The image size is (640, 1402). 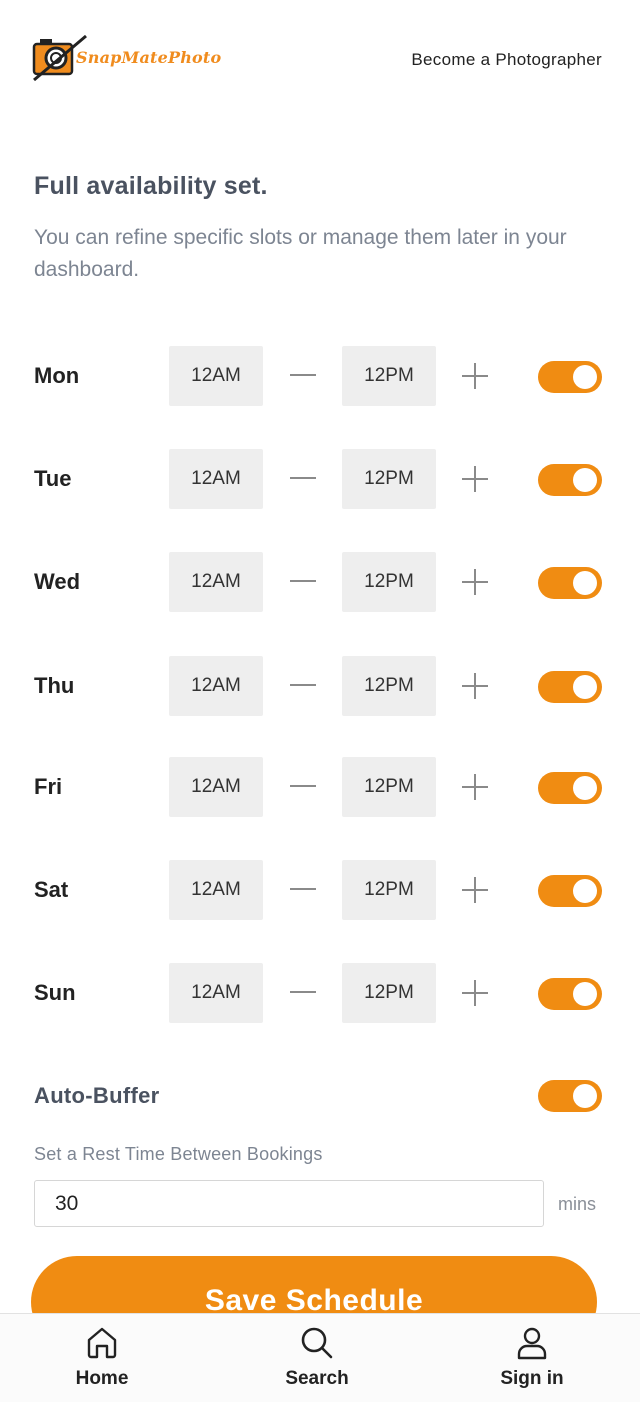 What do you see at coordinates (320, 993) in the screenshot?
I see `schedule-row-sun: Sun 12AM 12PM` at bounding box center [320, 993].